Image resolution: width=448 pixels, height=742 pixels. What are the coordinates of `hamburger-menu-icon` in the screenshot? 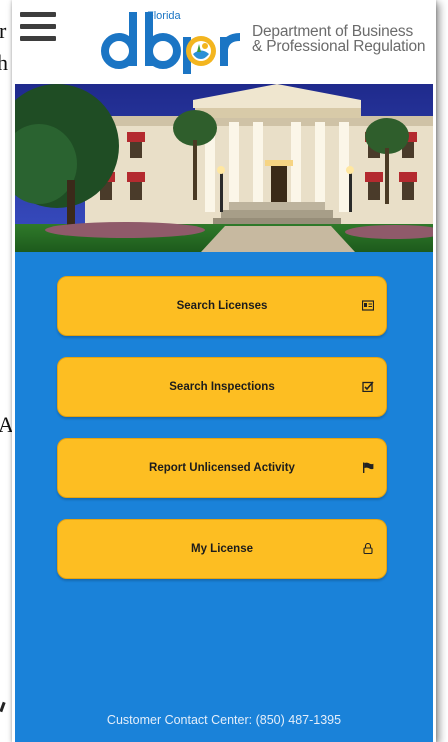 It's located at (38, 27).